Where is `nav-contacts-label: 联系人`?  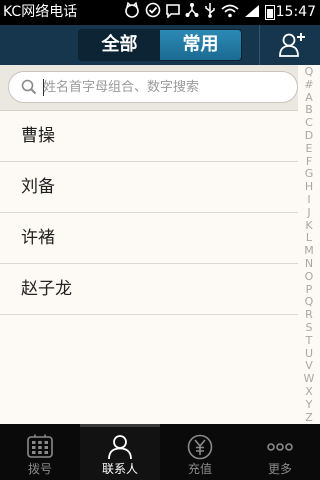 nav-contacts-label: 联系人 is located at coordinates (119, 469).